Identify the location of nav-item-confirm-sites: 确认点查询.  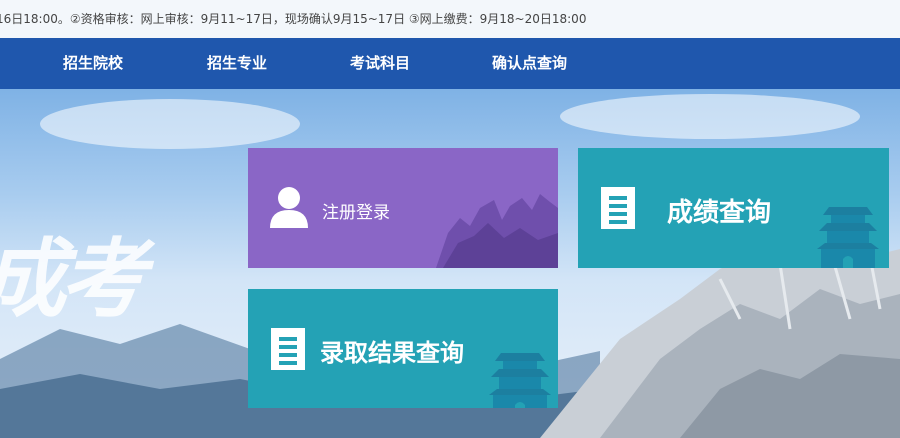
(529, 63).